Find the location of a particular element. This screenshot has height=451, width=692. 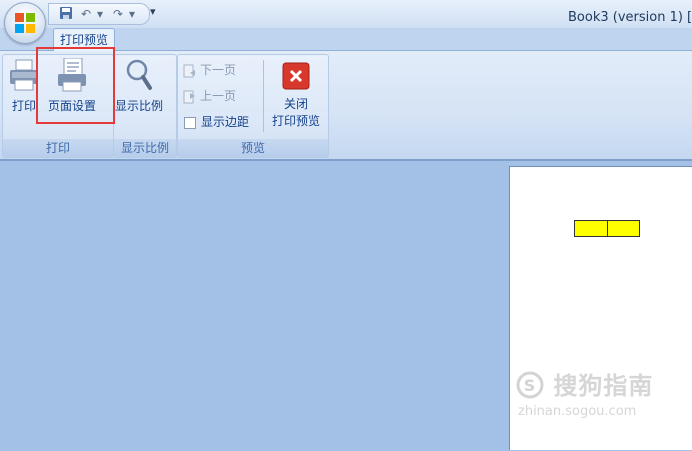

quick-access-toolbar: ↶ ▾ ↷ ▾ is located at coordinates (99, 14).